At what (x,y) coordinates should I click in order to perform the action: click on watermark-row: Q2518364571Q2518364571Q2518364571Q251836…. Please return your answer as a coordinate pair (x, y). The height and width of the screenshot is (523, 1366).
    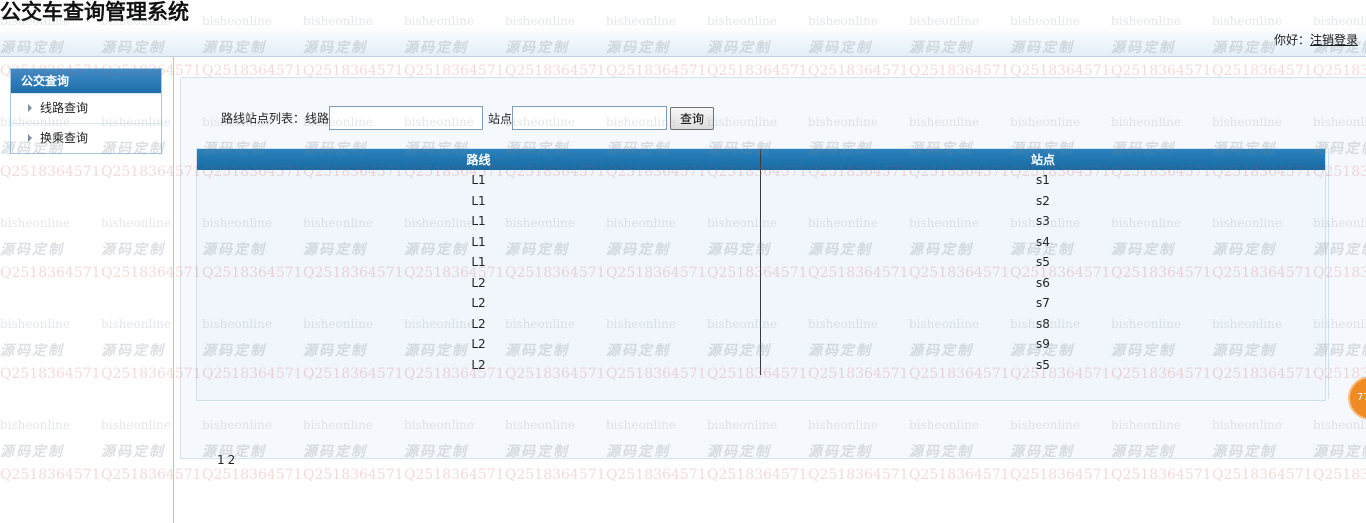
    Looking at the image, I should click on (683, 475).